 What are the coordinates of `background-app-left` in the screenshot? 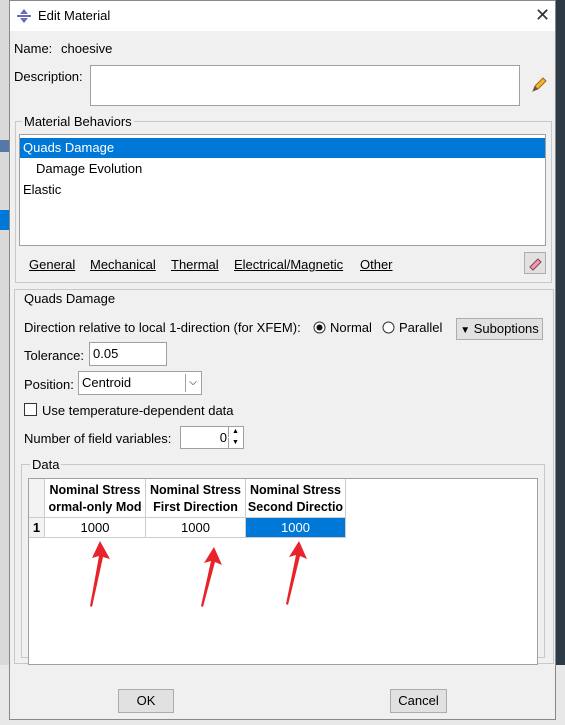 It's located at (4, 362).